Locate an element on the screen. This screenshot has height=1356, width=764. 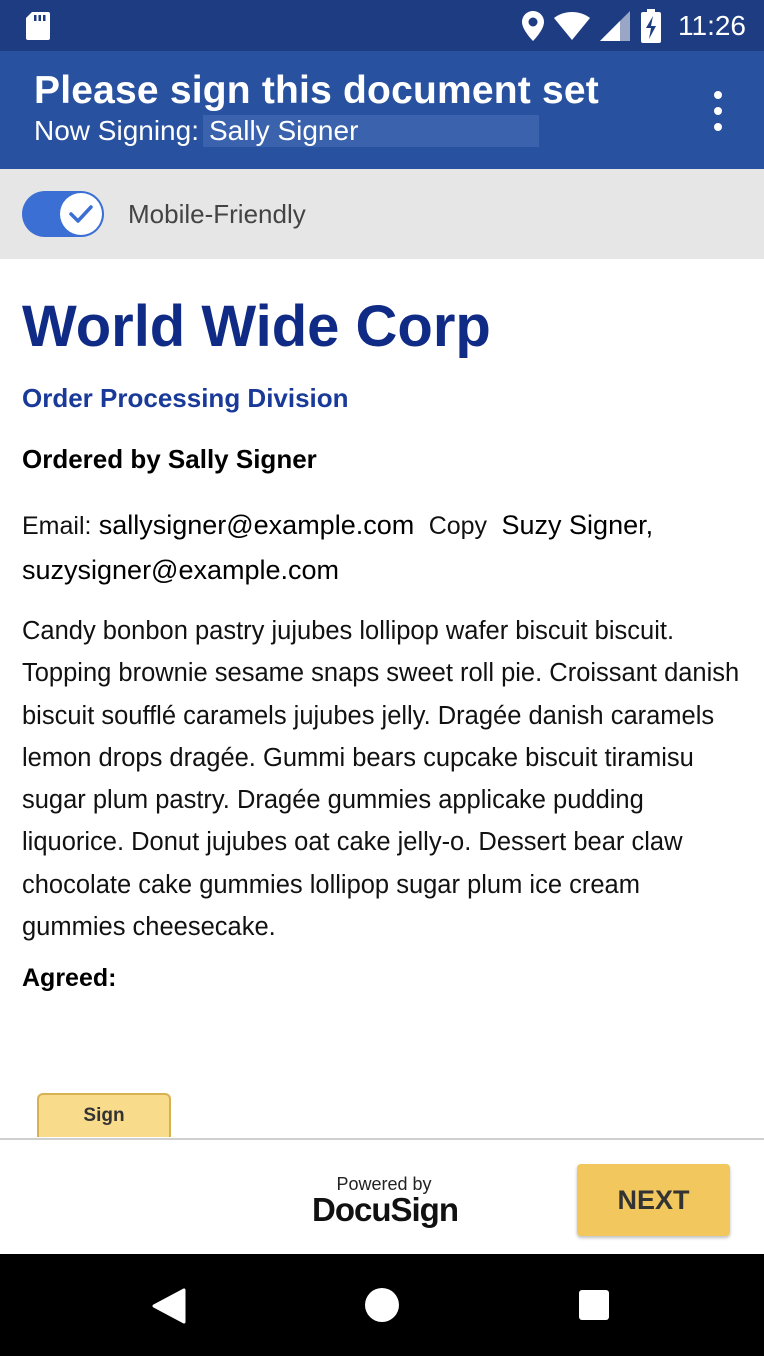
next-button: NEXT is located at coordinates (653, 1200).